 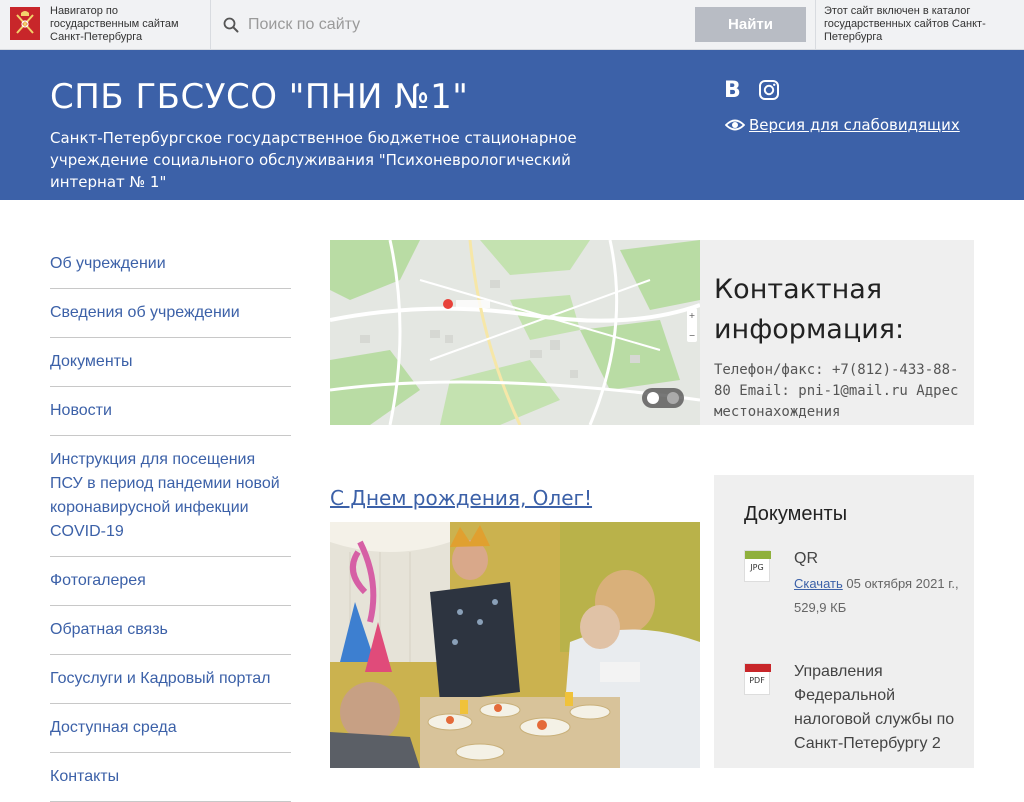 I want to click on sidebar-item-feedback: Обратная связь, so click(x=170, y=630).